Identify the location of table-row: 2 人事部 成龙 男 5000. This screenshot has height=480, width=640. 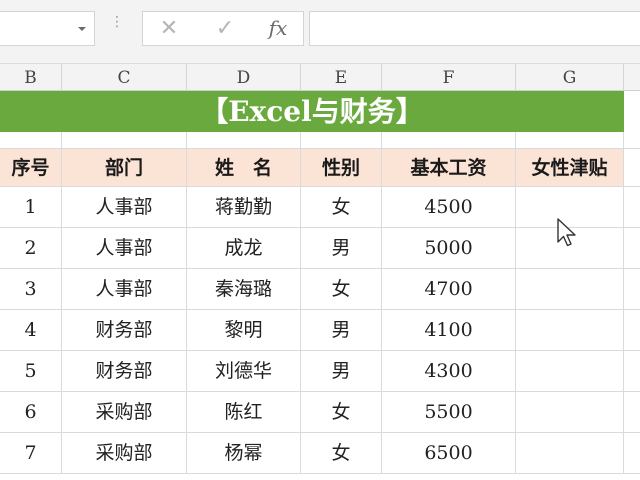
(320, 248).